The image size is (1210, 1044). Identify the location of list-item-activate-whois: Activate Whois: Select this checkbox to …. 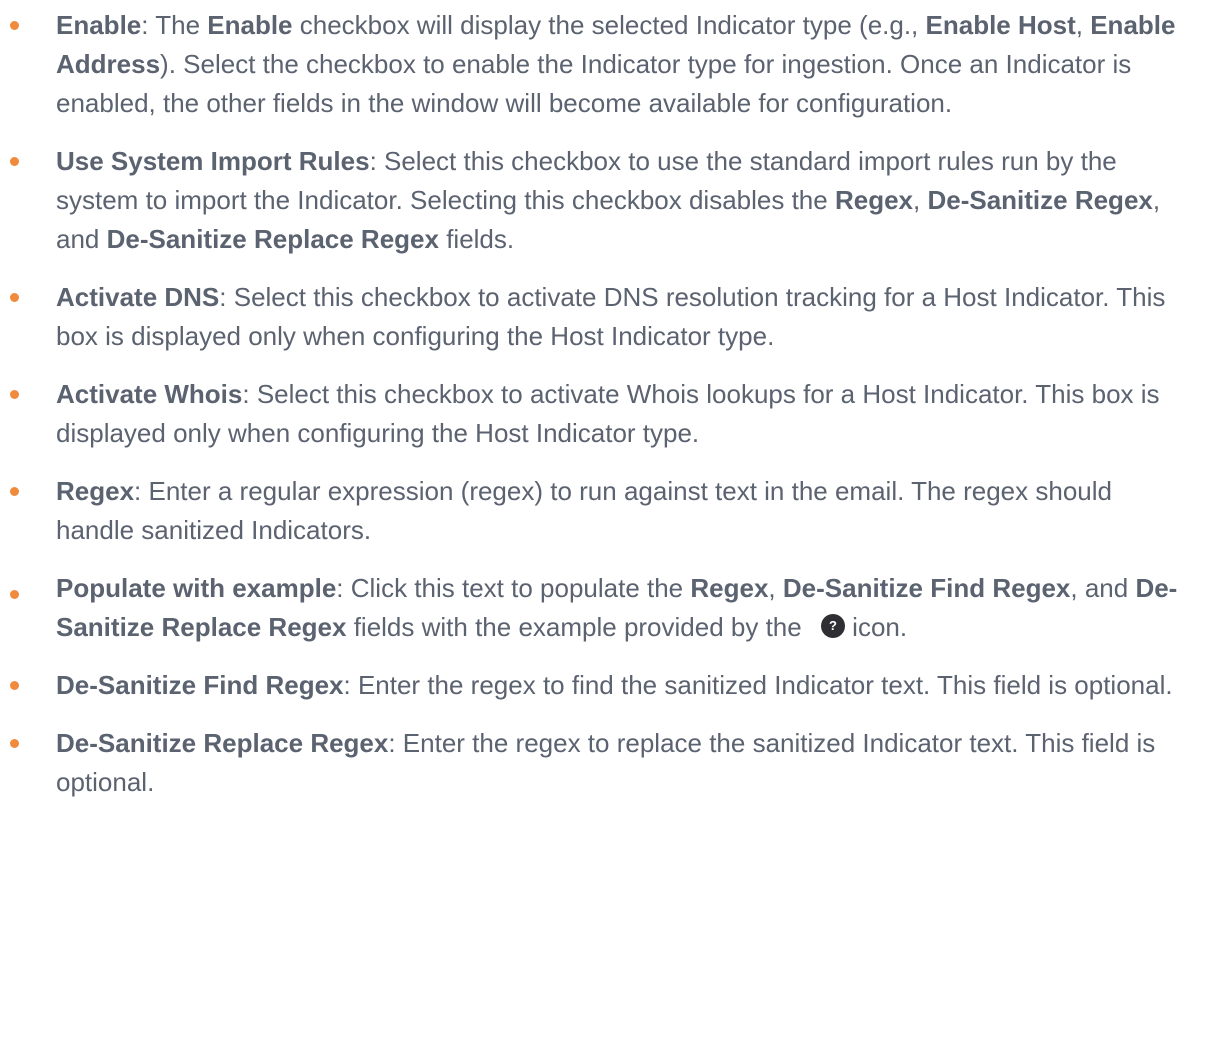
(605, 414).